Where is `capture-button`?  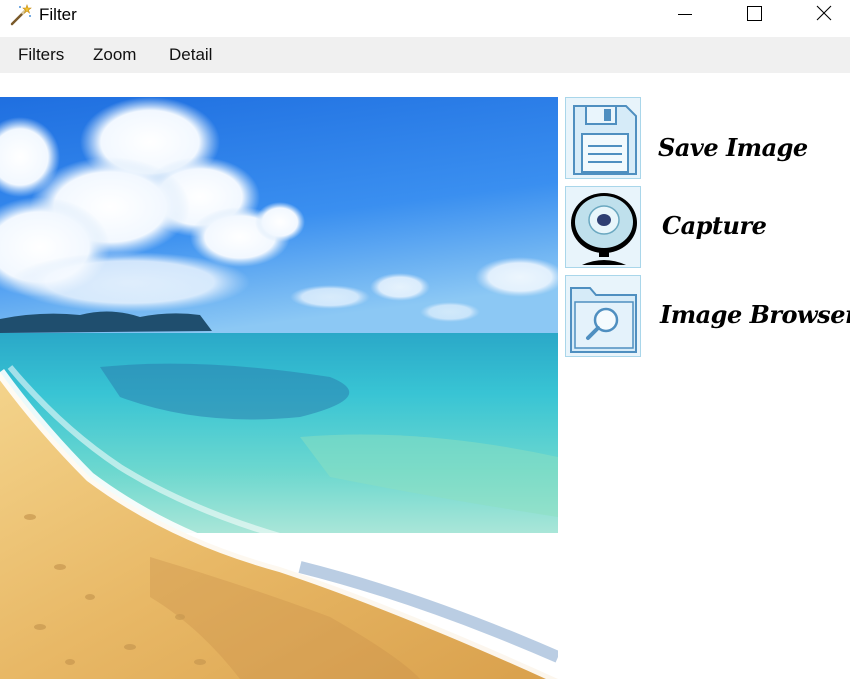
capture-button is located at coordinates (603, 227).